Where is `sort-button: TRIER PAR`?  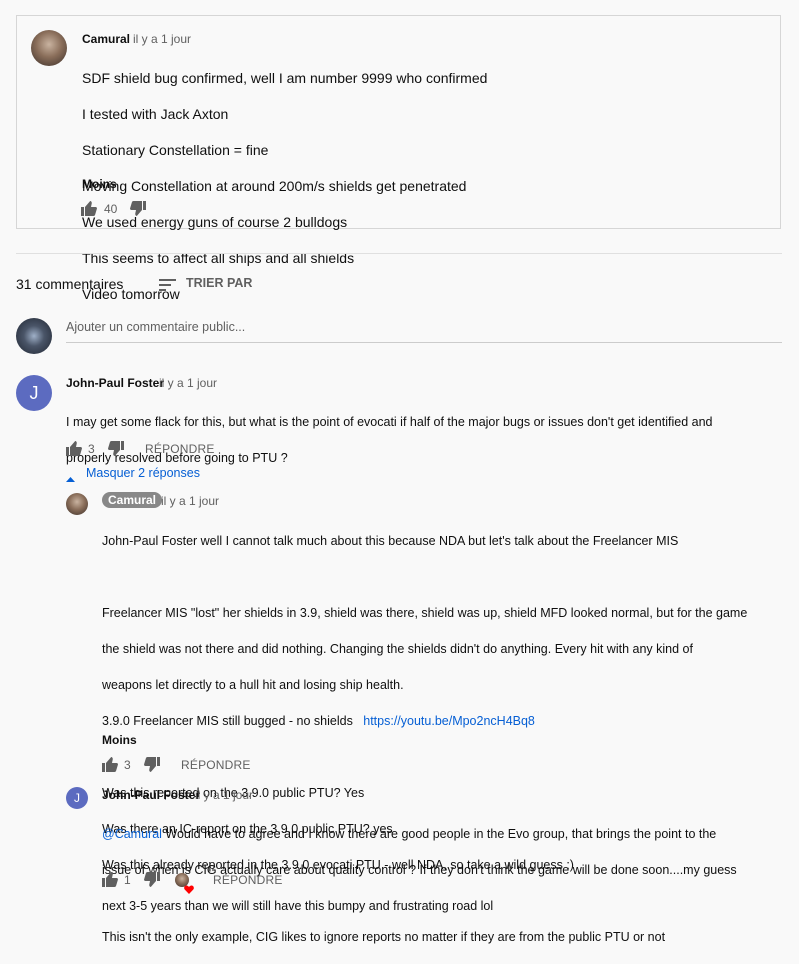
sort-button: TRIER PAR is located at coordinates (219, 283).